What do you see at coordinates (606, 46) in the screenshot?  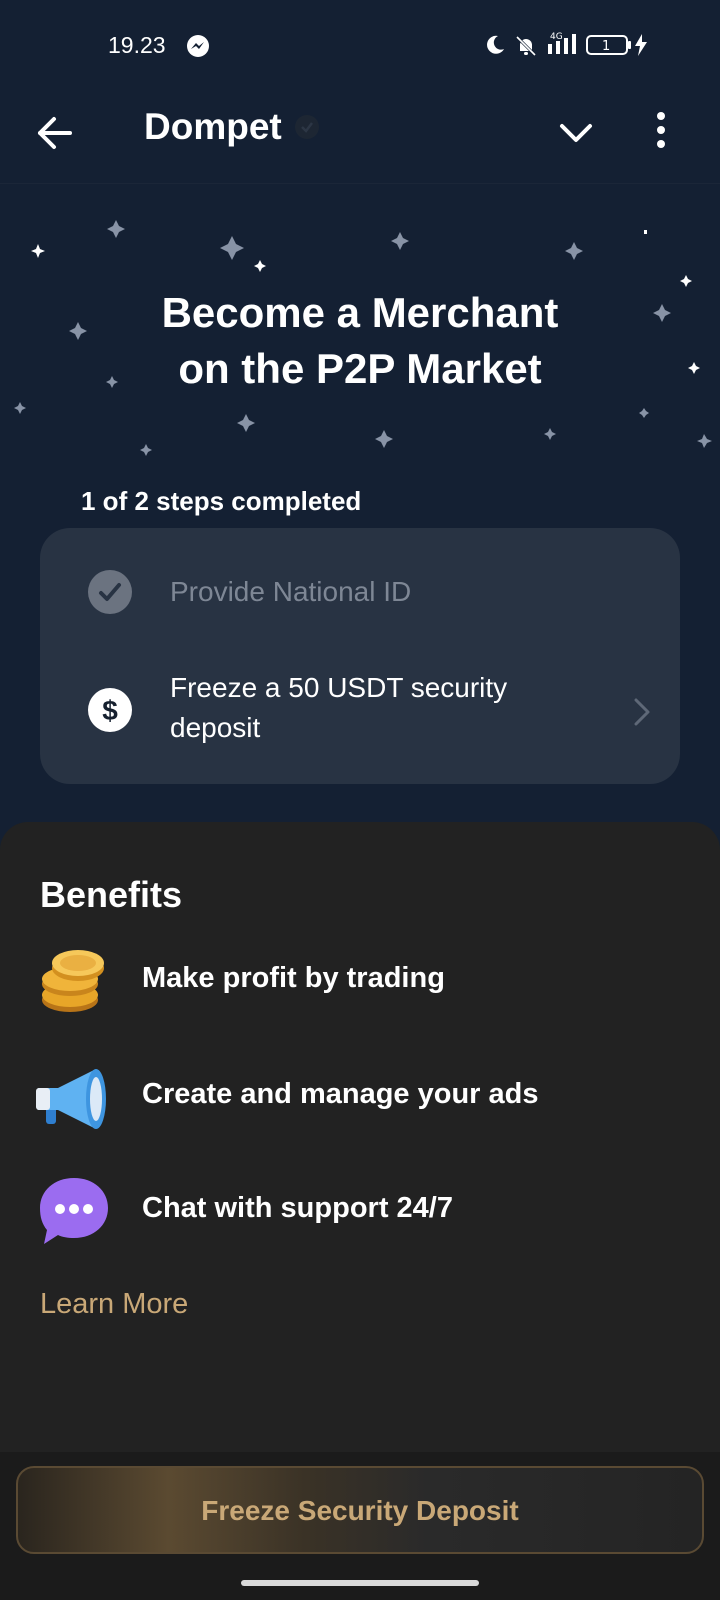 I see `battery-level: 1` at bounding box center [606, 46].